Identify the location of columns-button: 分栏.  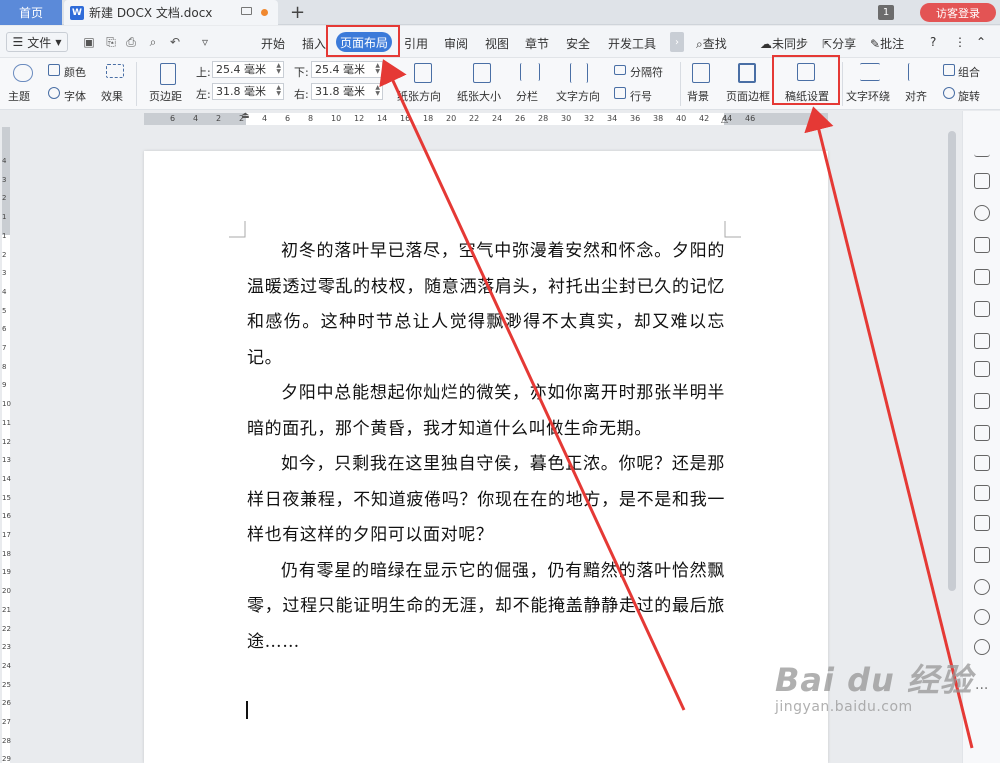
(527, 96).